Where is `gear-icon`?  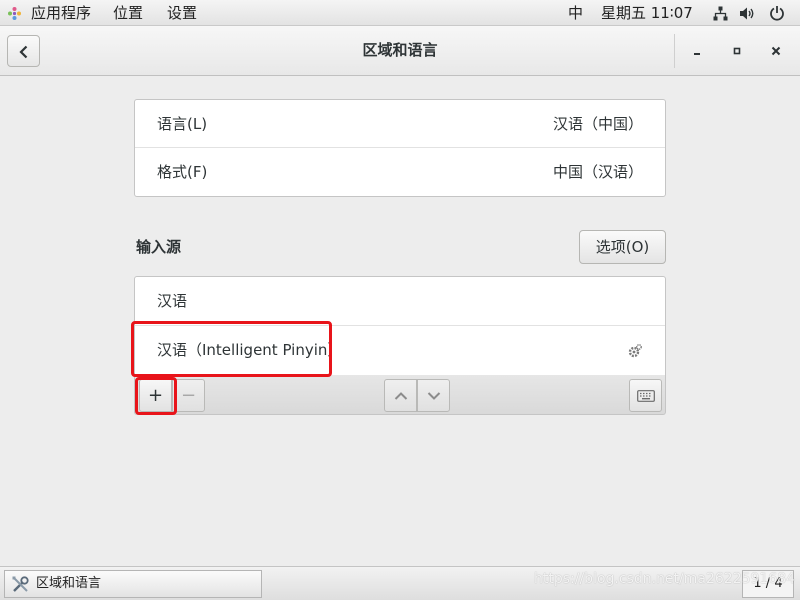 gear-icon is located at coordinates (635, 351).